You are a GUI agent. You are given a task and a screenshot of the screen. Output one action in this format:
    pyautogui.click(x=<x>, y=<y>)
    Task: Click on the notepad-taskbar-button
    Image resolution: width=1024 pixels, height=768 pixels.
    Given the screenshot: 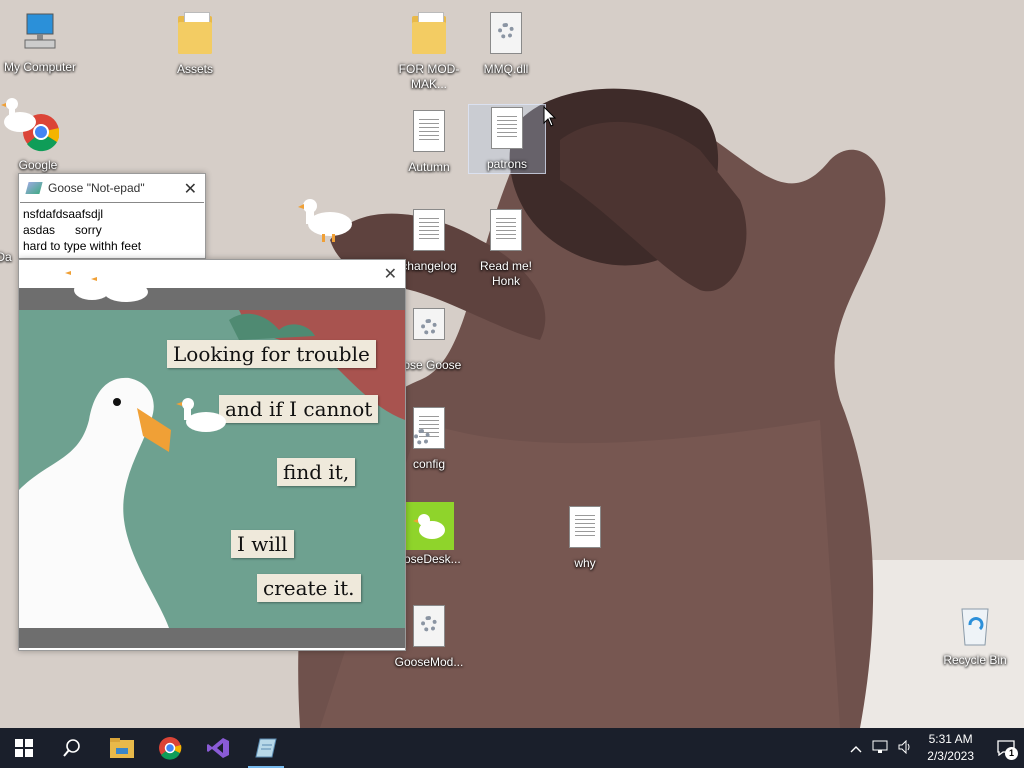 What is the action you would take?
    pyautogui.click(x=266, y=748)
    